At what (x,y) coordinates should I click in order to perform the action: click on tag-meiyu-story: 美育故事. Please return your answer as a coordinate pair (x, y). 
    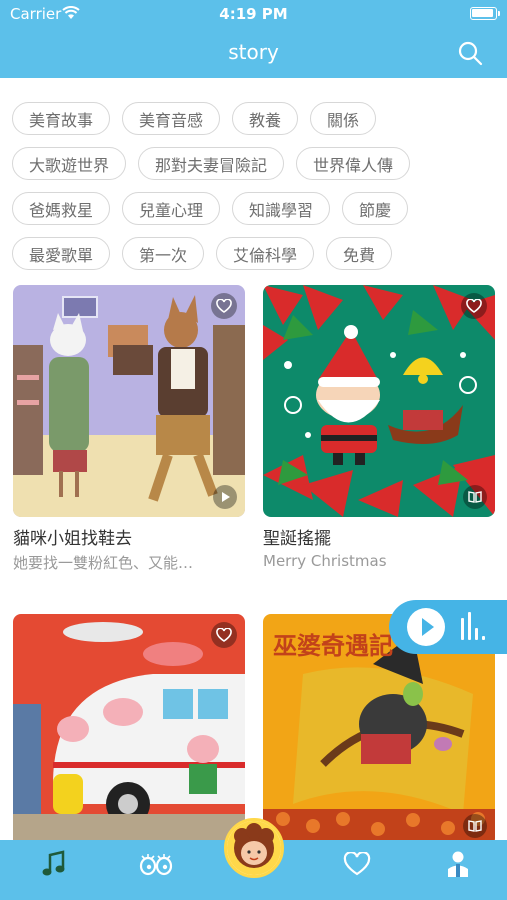
    Looking at the image, I should click on (61, 118).